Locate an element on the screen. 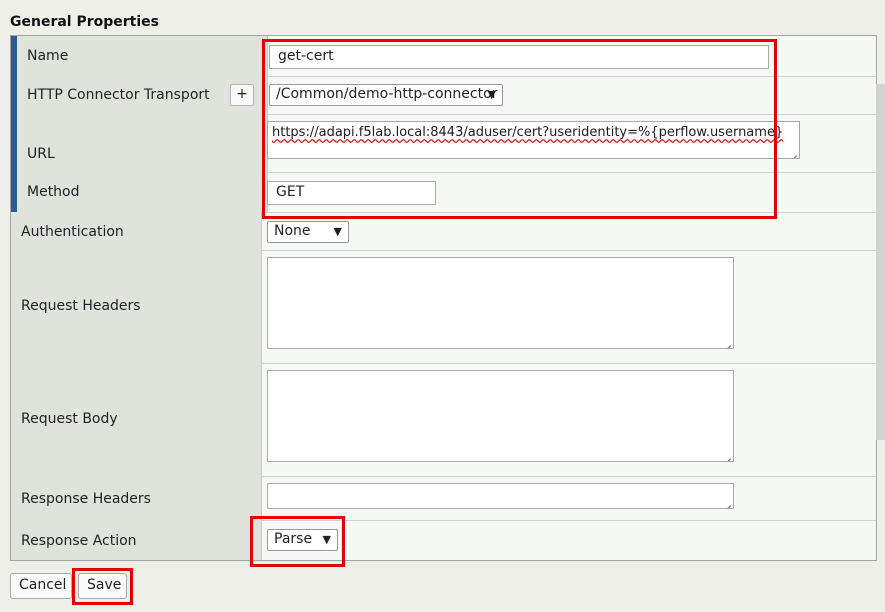 This screenshot has height=612, width=885. row-authentication: Authentication None ▼ is located at coordinates (443, 231).